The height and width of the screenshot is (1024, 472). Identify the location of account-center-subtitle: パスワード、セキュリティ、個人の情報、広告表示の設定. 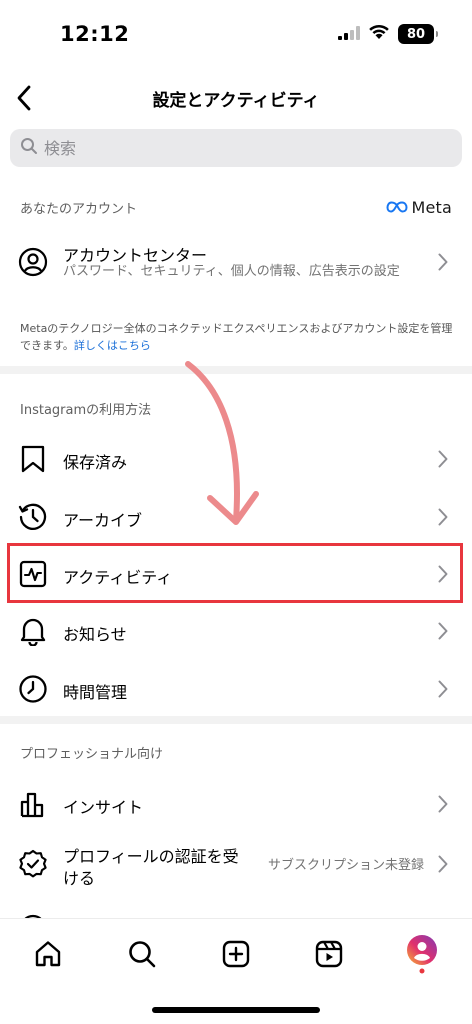
(231, 271).